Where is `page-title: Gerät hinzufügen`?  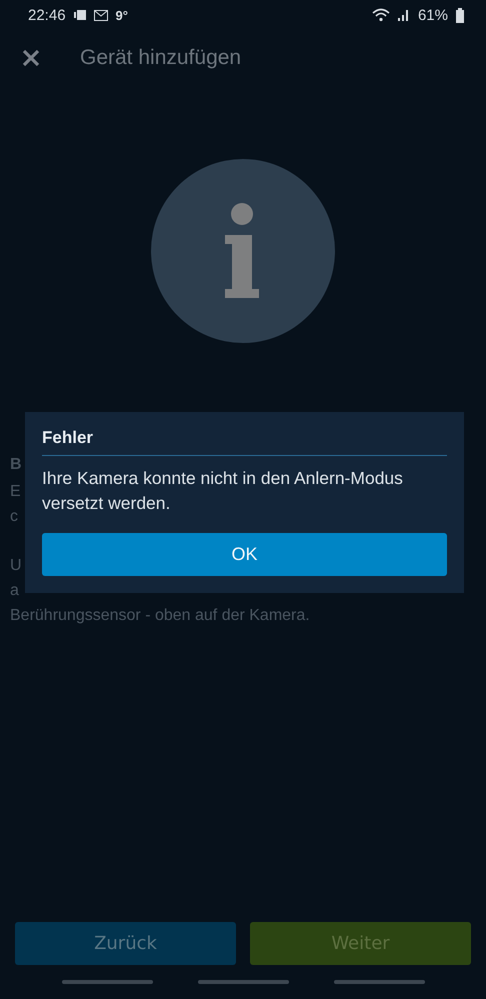 page-title: Gerät hinzufügen is located at coordinates (161, 58).